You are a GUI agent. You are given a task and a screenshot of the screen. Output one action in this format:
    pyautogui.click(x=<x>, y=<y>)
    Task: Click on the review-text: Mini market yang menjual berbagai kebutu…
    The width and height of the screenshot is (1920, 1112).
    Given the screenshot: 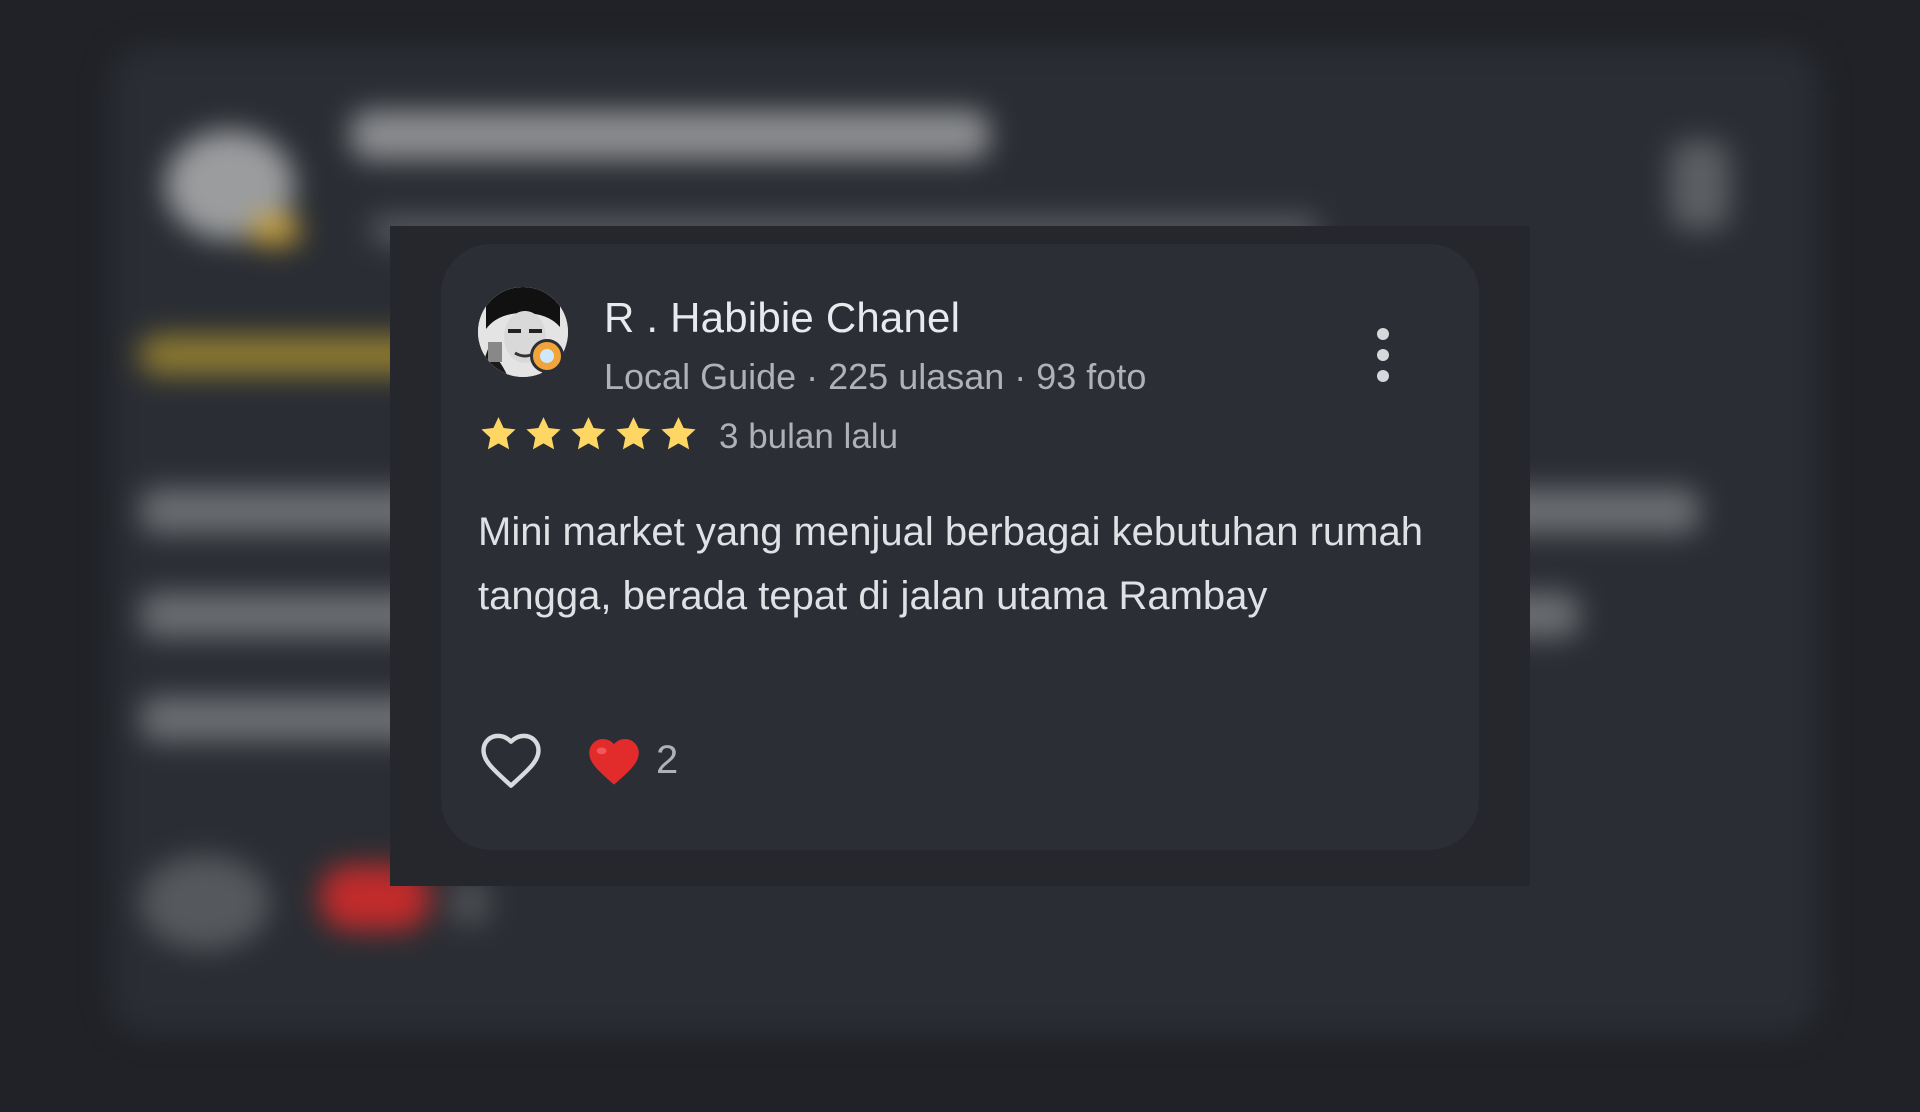 What is the action you would take?
    pyautogui.click(x=950, y=564)
    